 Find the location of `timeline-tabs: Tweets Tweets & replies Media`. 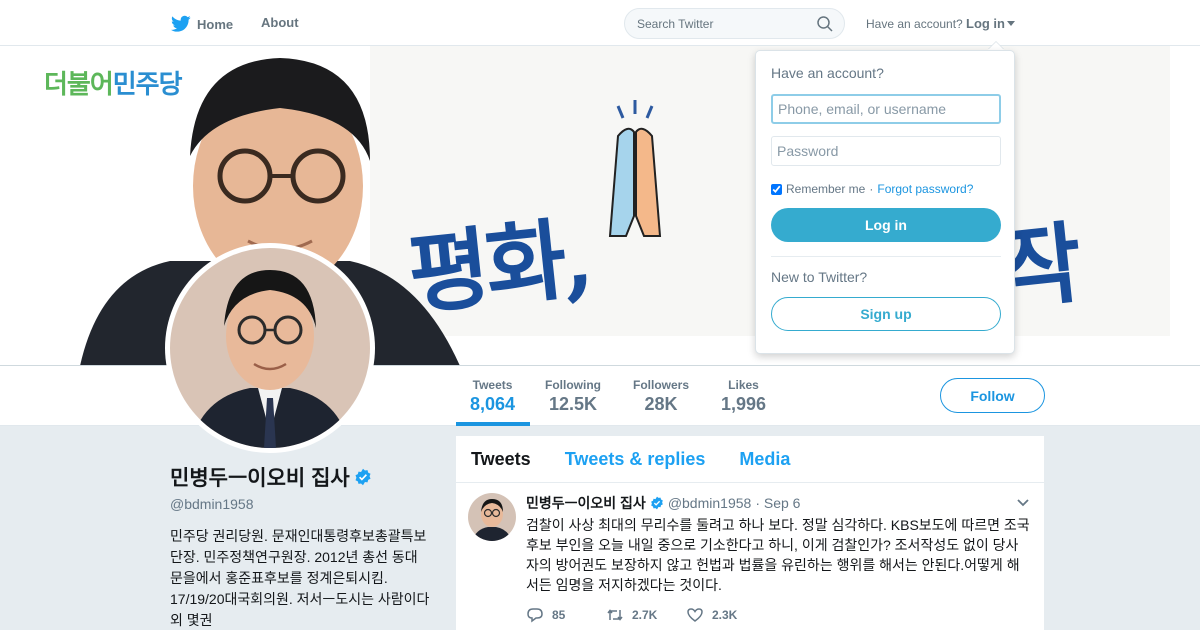

timeline-tabs: Tweets Tweets & replies Media is located at coordinates (750, 459).